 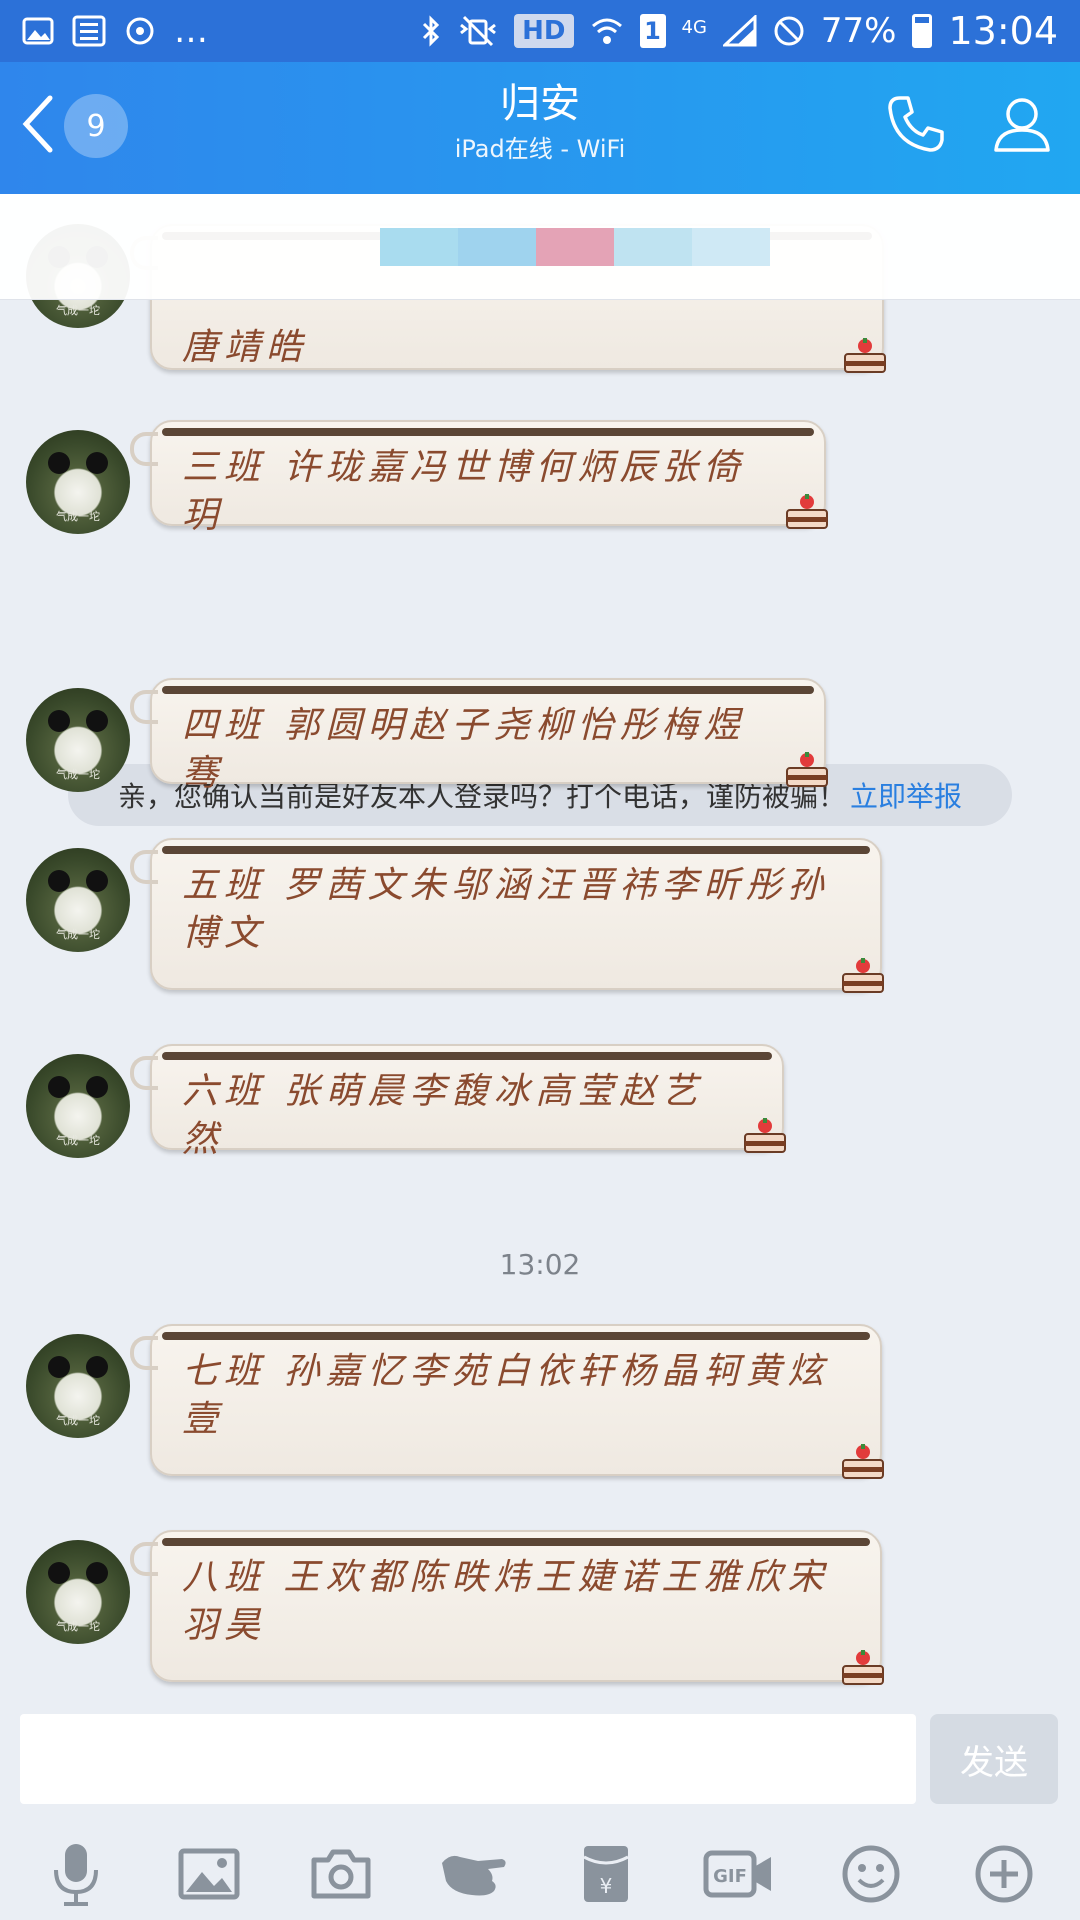 What do you see at coordinates (443, 1115) in the screenshot?
I see `message-text: 六班 张萌晨李馥冰高莹赵艺然` at bounding box center [443, 1115].